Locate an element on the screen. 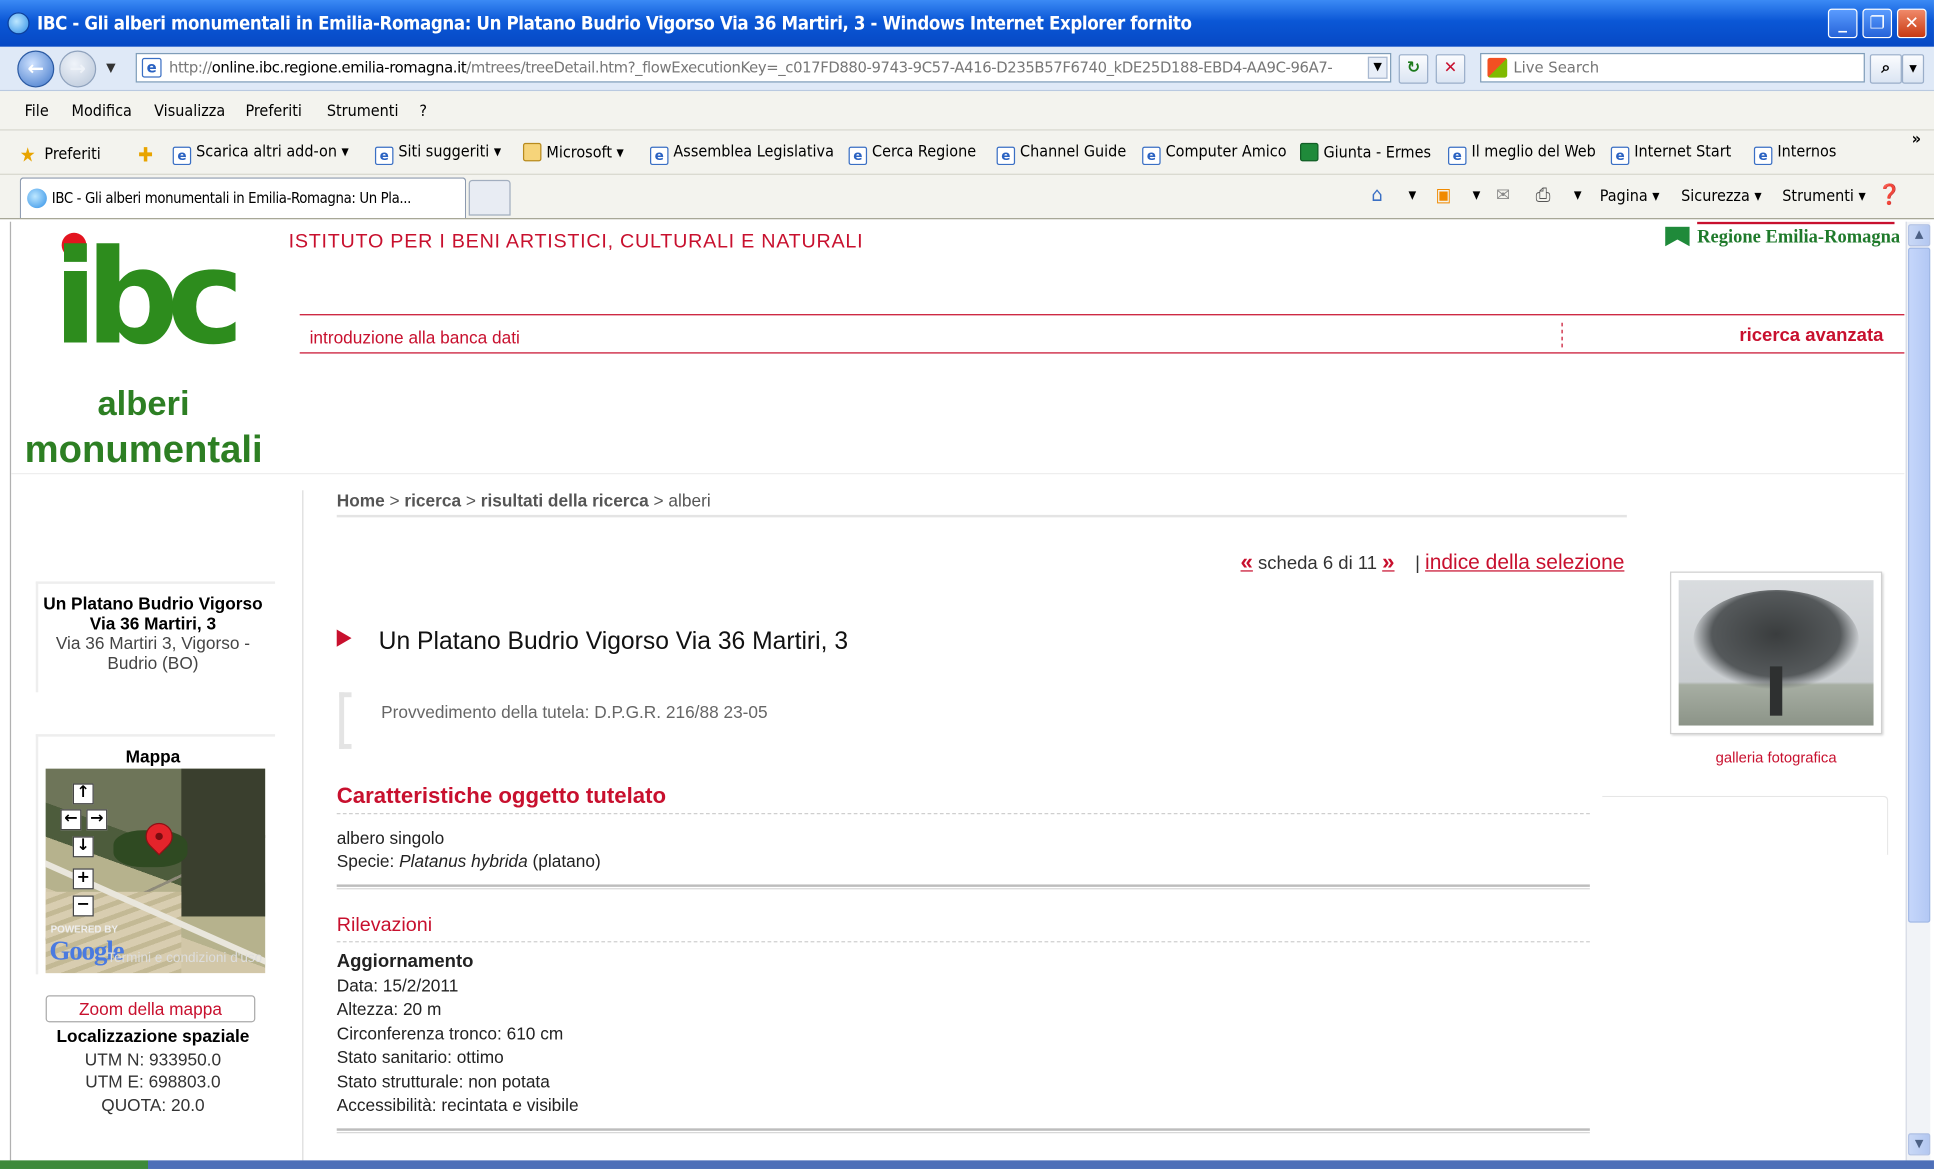  prev-record-link: « is located at coordinates (1247, 561).